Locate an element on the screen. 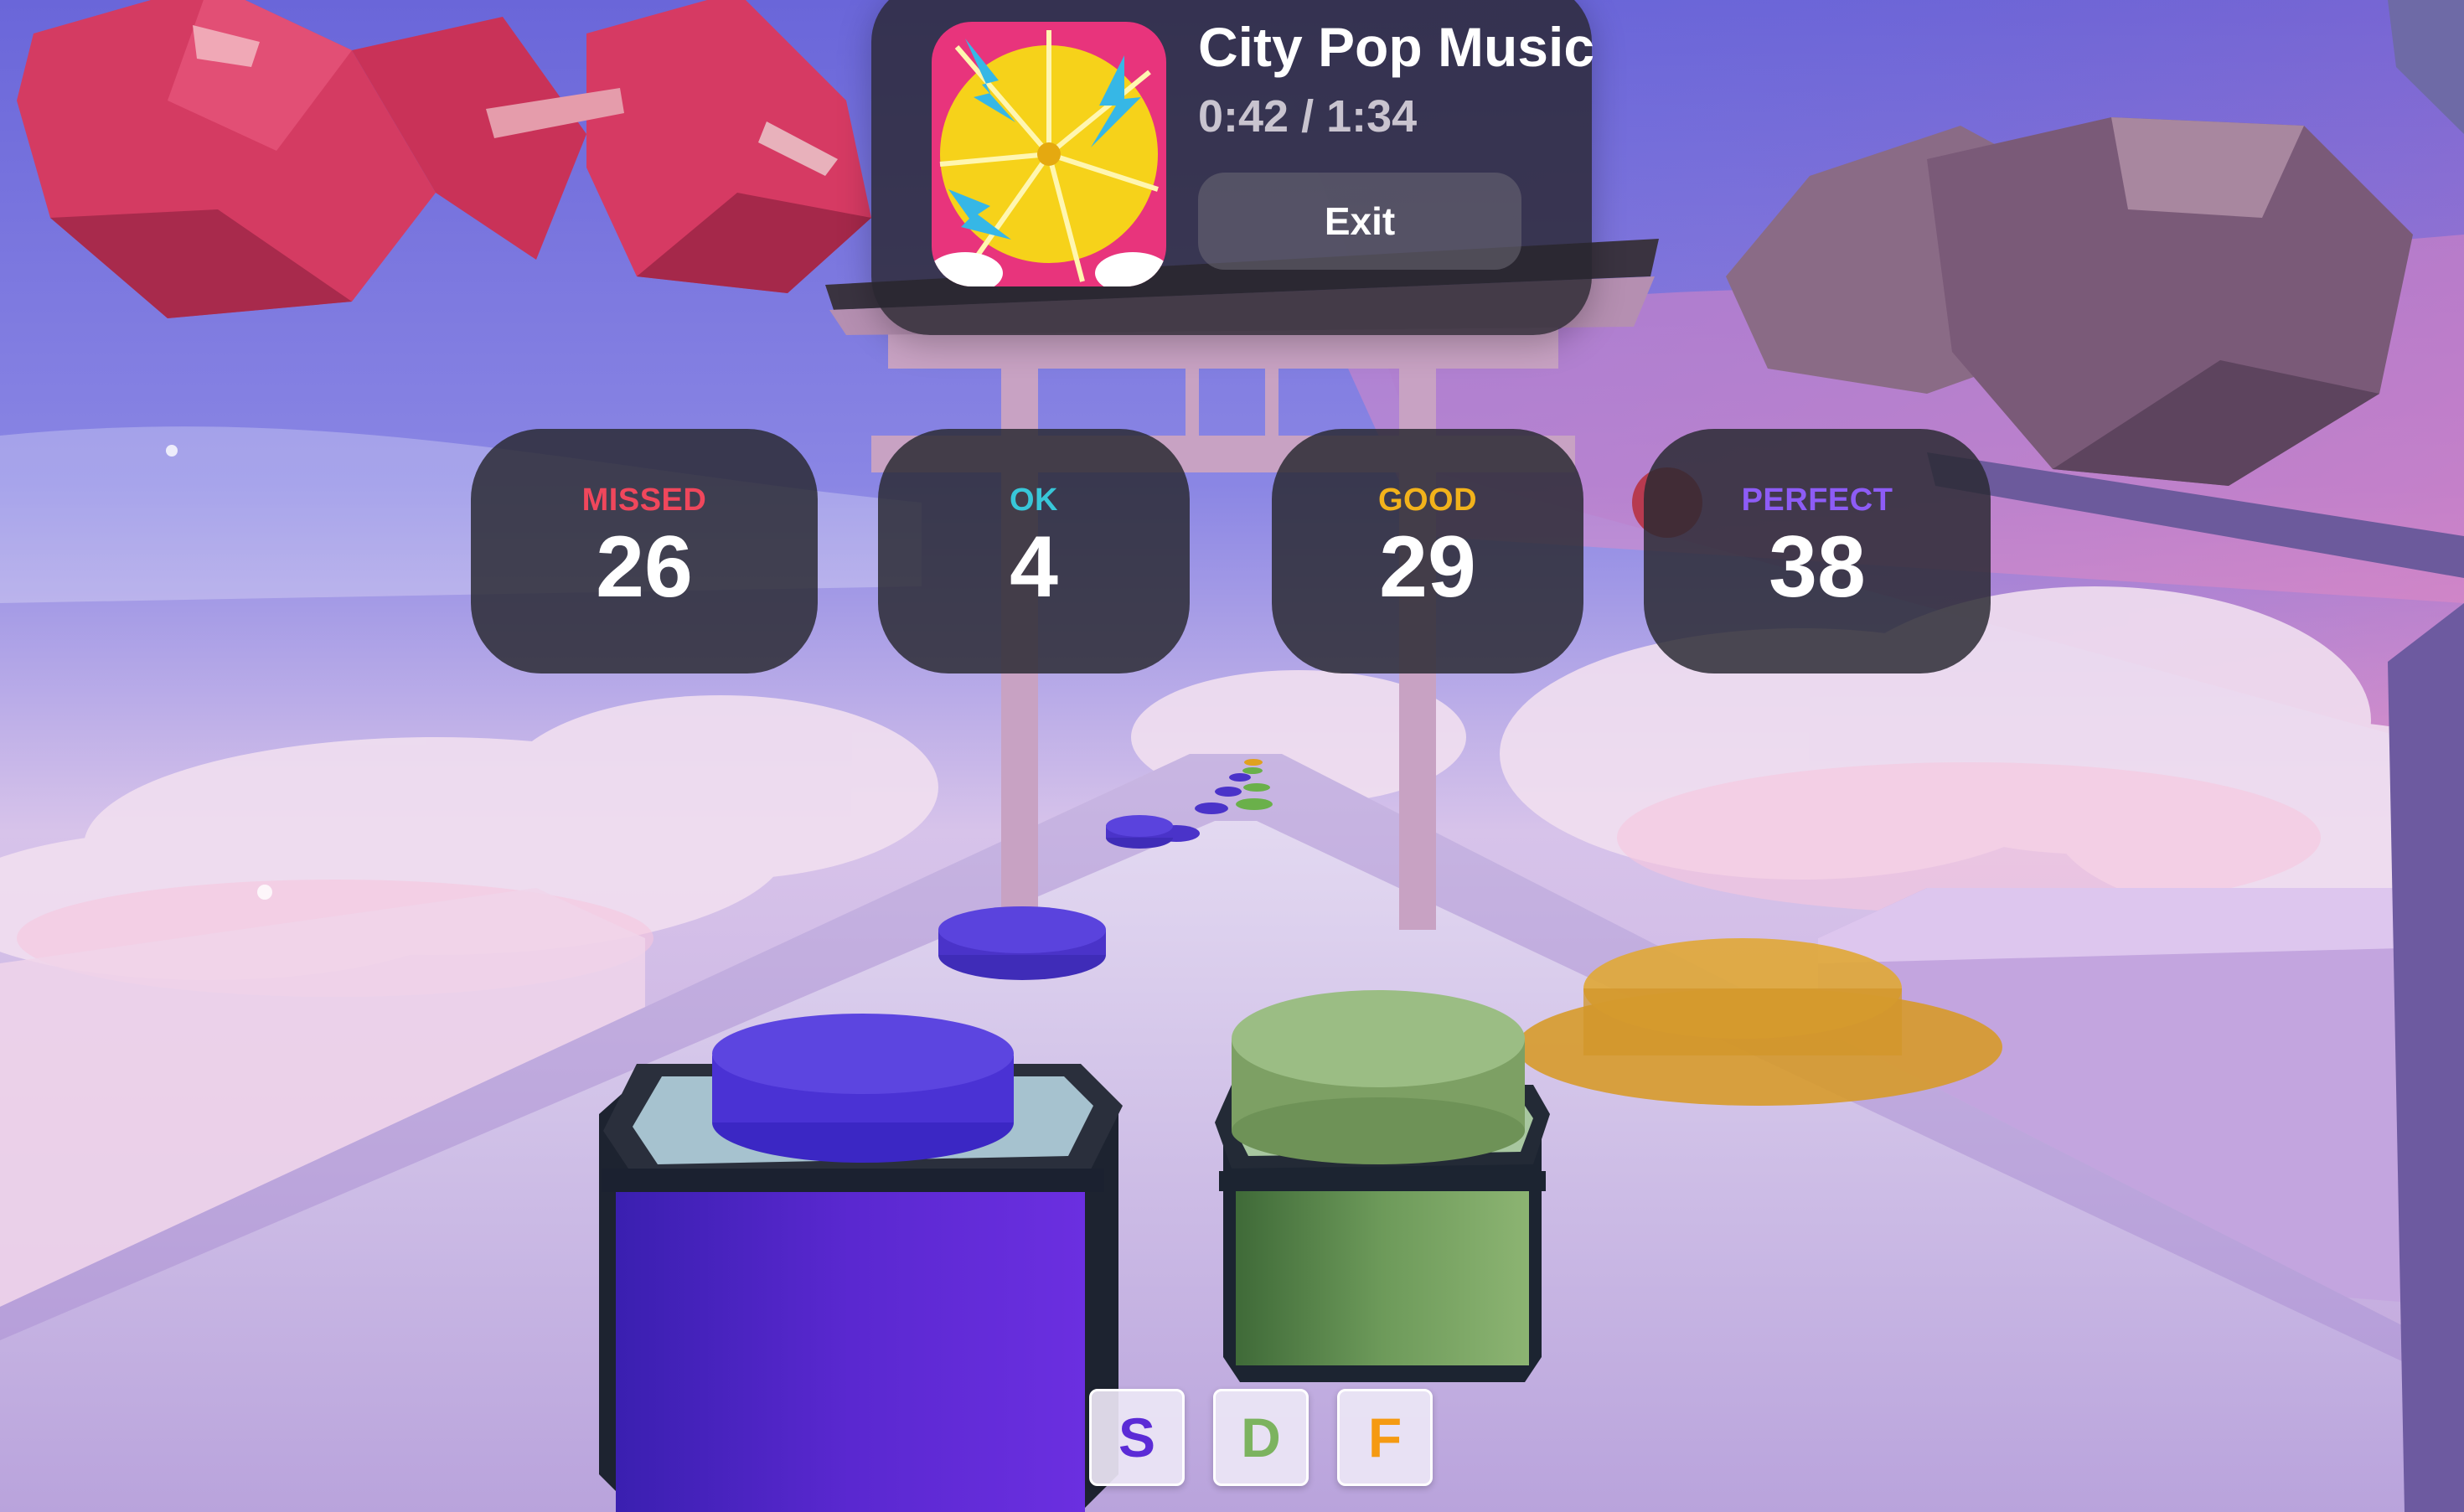  score-card-ok: OK 4 is located at coordinates (1034, 551).